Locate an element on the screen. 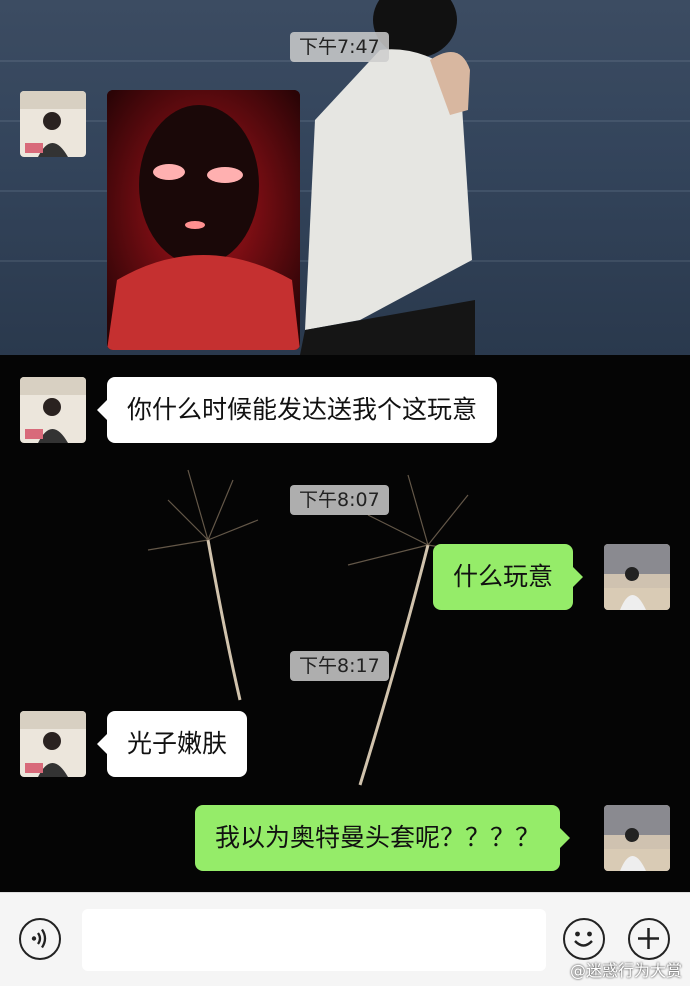 This screenshot has width=690, height=986. image-message is located at coordinates (203, 220).